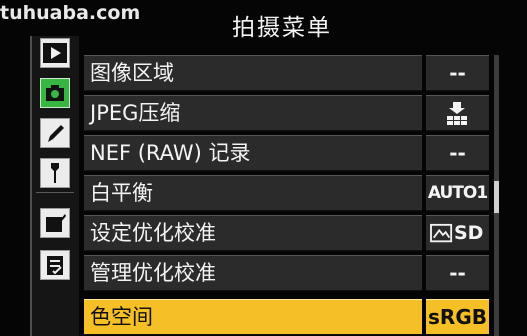 The height and width of the screenshot is (336, 527). What do you see at coordinates (253, 73) in the screenshot?
I see `menu-item-label: 图像区域` at bounding box center [253, 73].